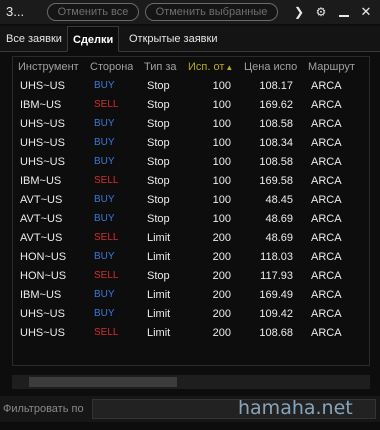 Image resolution: width=380 pixels, height=430 pixels. Describe the element at coordinates (43, 257) in the screenshot. I see `row-instrument: HON~US` at that location.